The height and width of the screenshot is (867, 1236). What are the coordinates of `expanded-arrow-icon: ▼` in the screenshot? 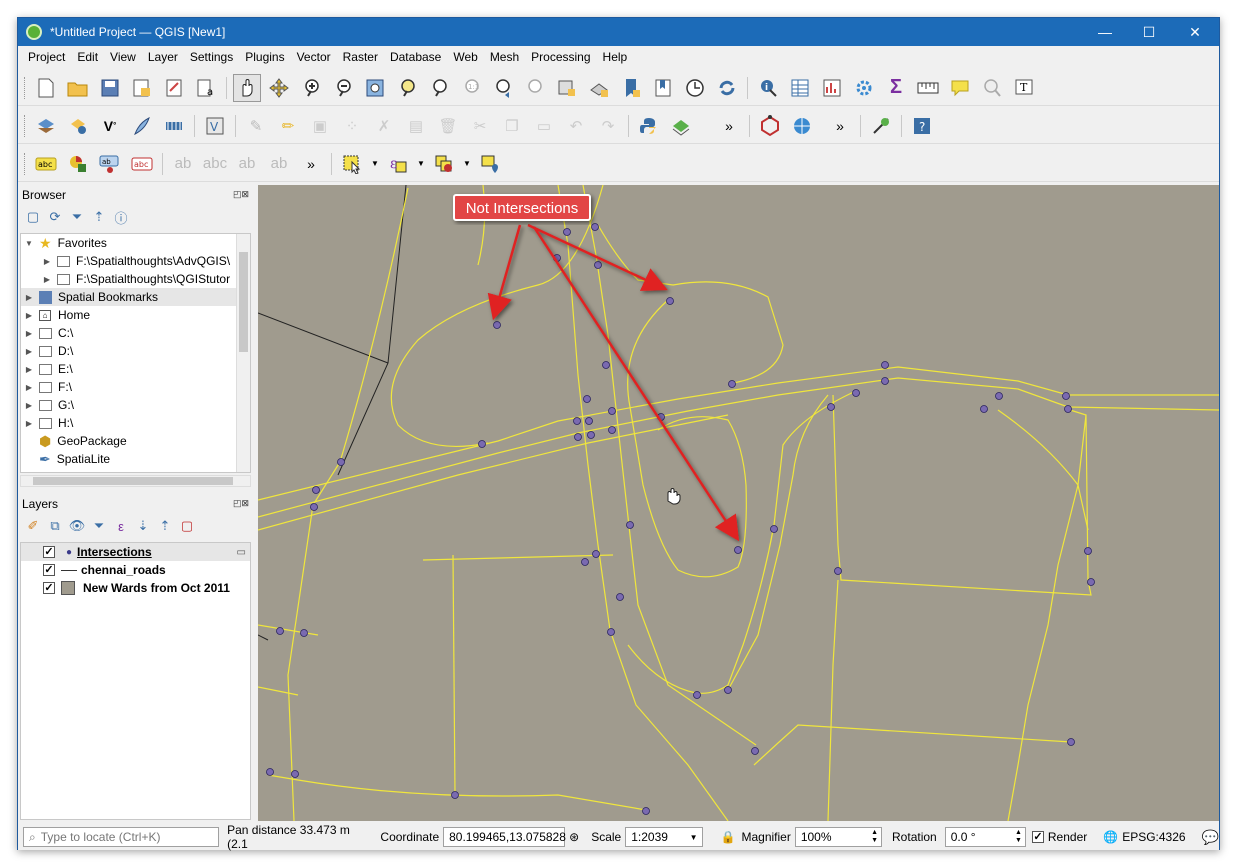 It's located at (29, 243).